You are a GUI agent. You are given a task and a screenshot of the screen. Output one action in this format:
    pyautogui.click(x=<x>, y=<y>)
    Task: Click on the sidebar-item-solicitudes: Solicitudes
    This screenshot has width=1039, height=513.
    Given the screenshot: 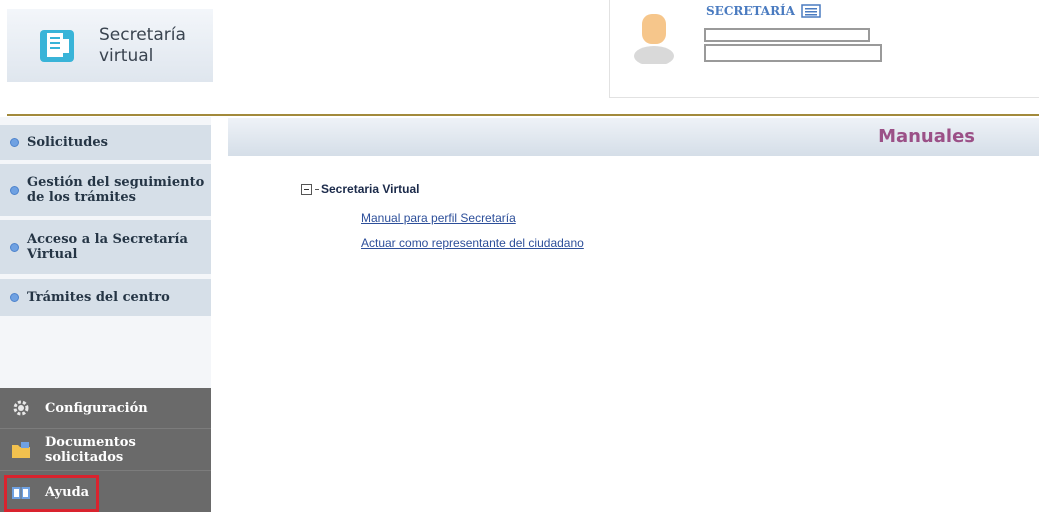 What is the action you would take?
    pyautogui.click(x=105, y=142)
    